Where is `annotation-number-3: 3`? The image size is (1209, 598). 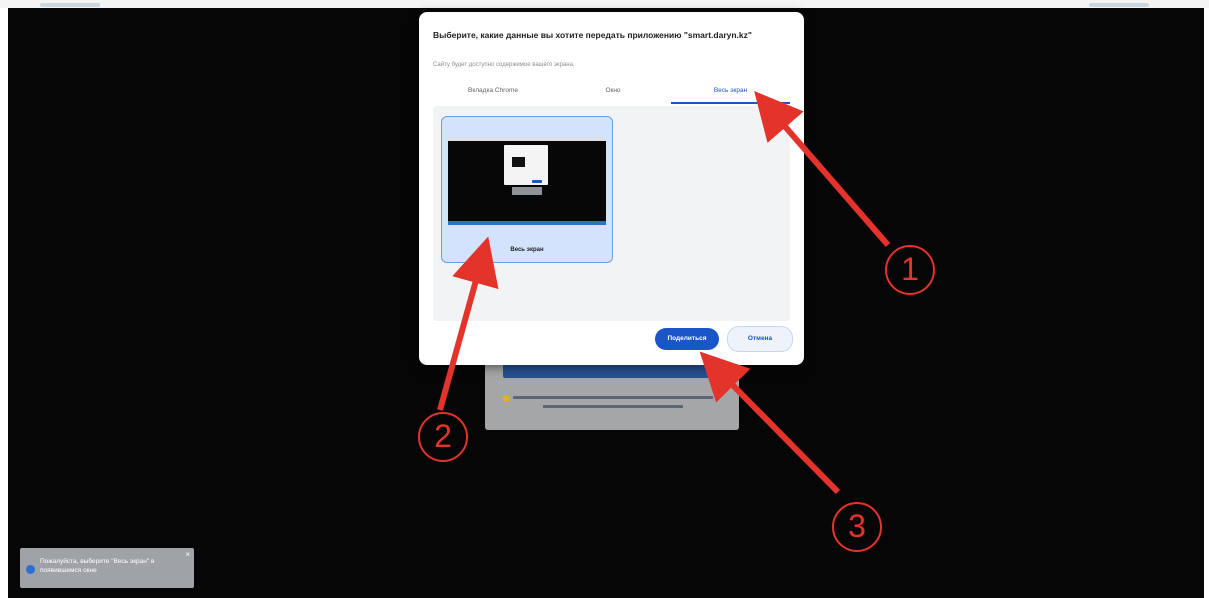
annotation-number-3: 3 is located at coordinates (857, 527).